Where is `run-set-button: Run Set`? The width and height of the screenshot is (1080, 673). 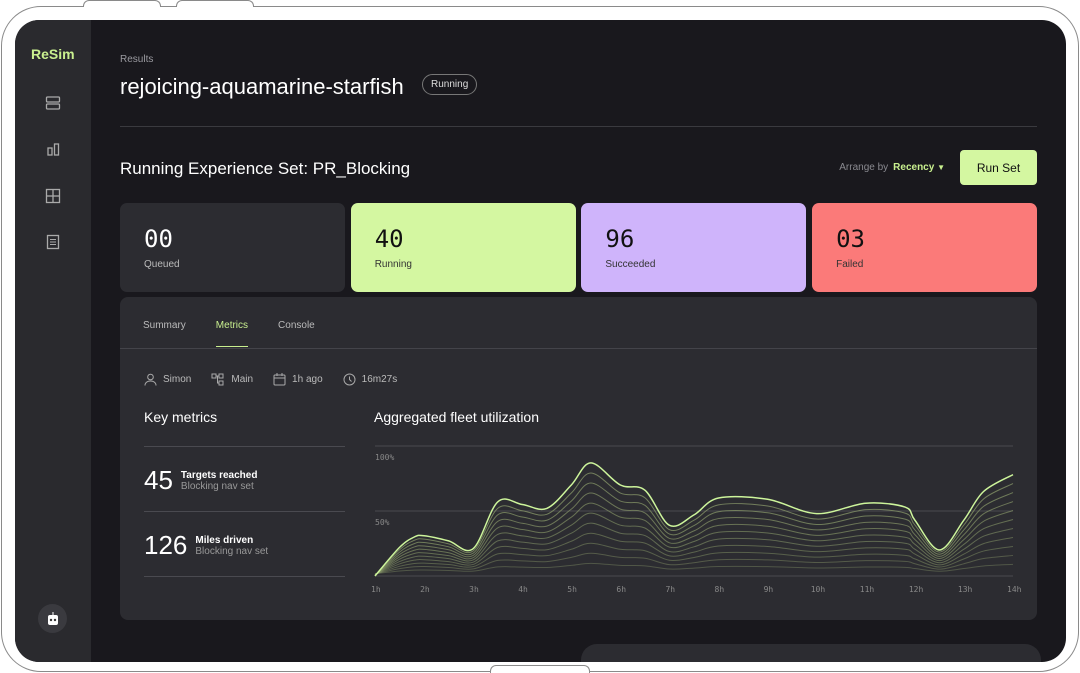 run-set-button: Run Set is located at coordinates (998, 167).